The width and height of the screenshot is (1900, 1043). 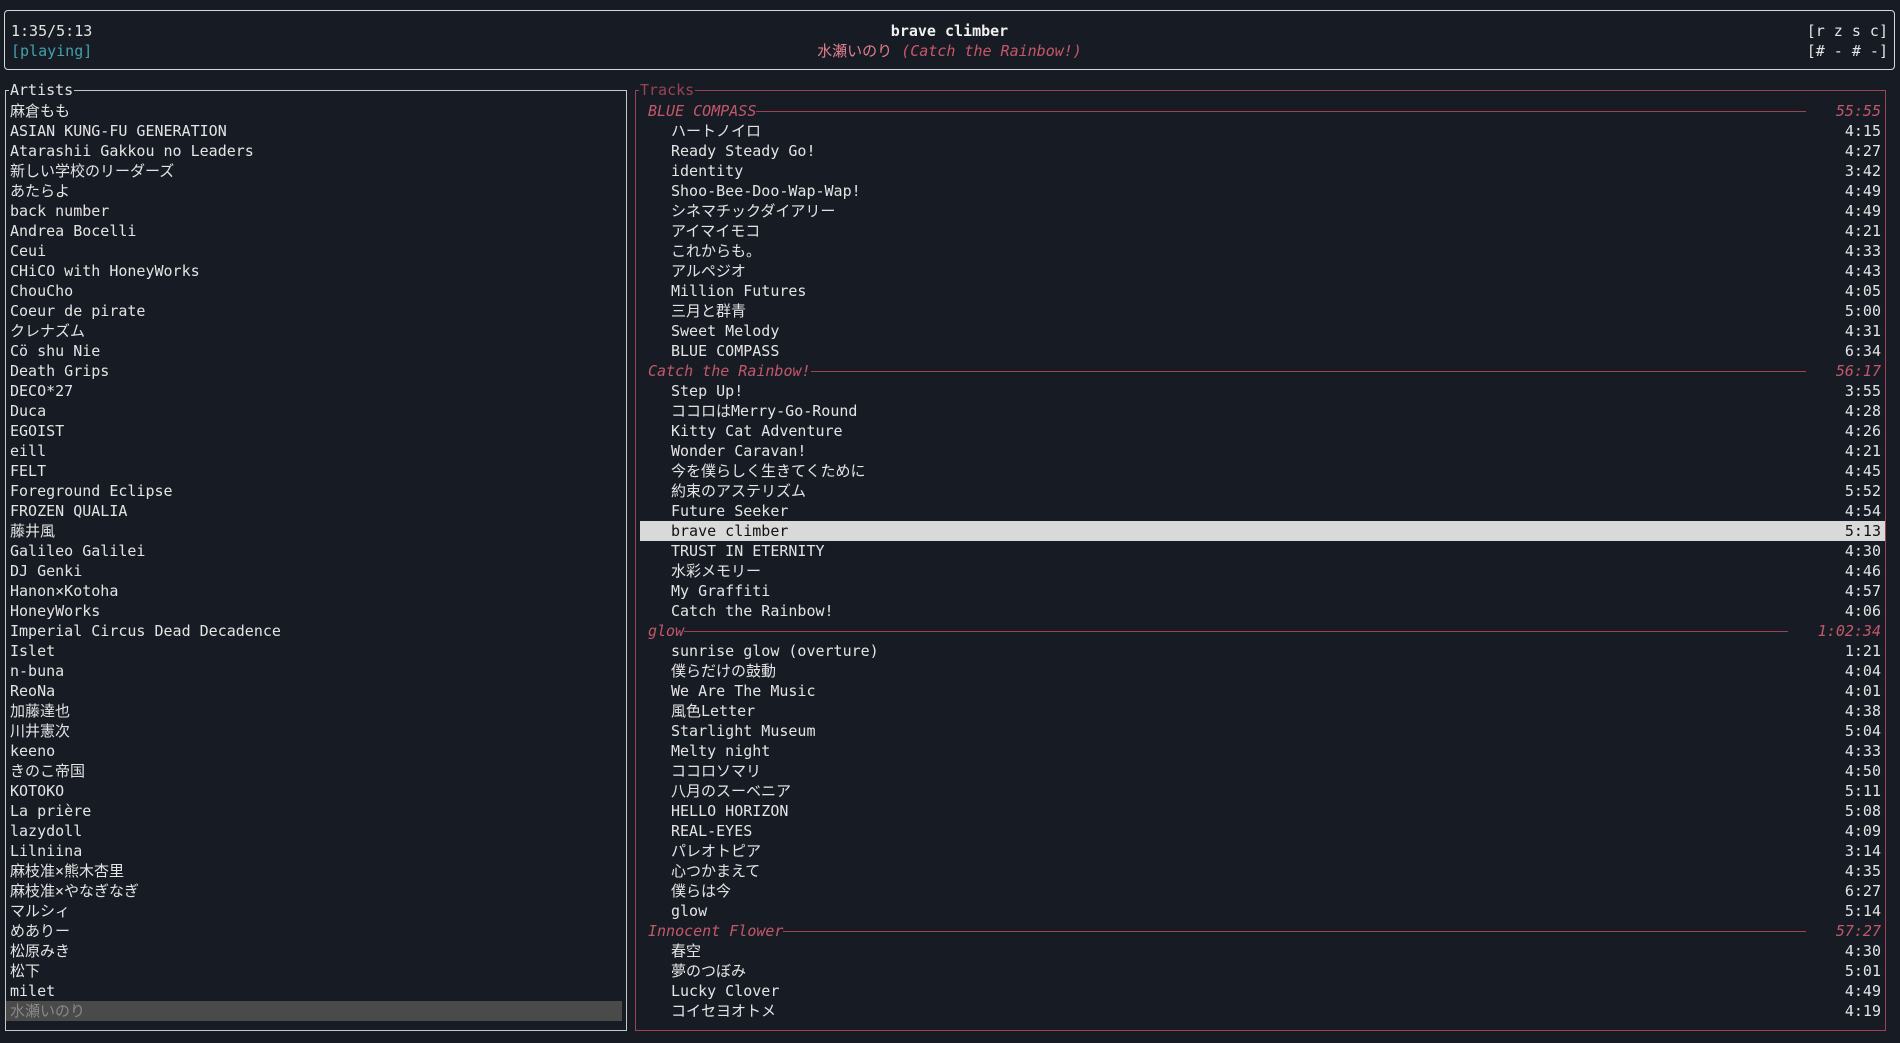 I want to click on track-row: アルペジオ 4:43, so click(x=1262, y=271).